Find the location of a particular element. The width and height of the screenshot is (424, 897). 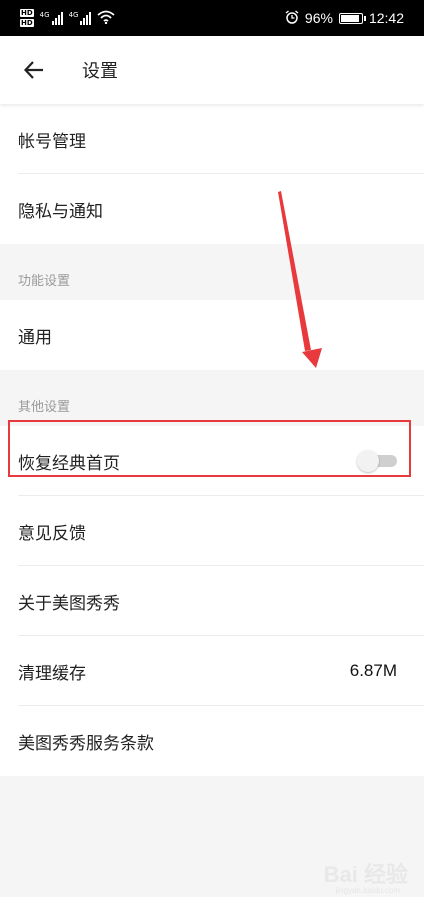

general-item: 通用 is located at coordinates (212, 335).